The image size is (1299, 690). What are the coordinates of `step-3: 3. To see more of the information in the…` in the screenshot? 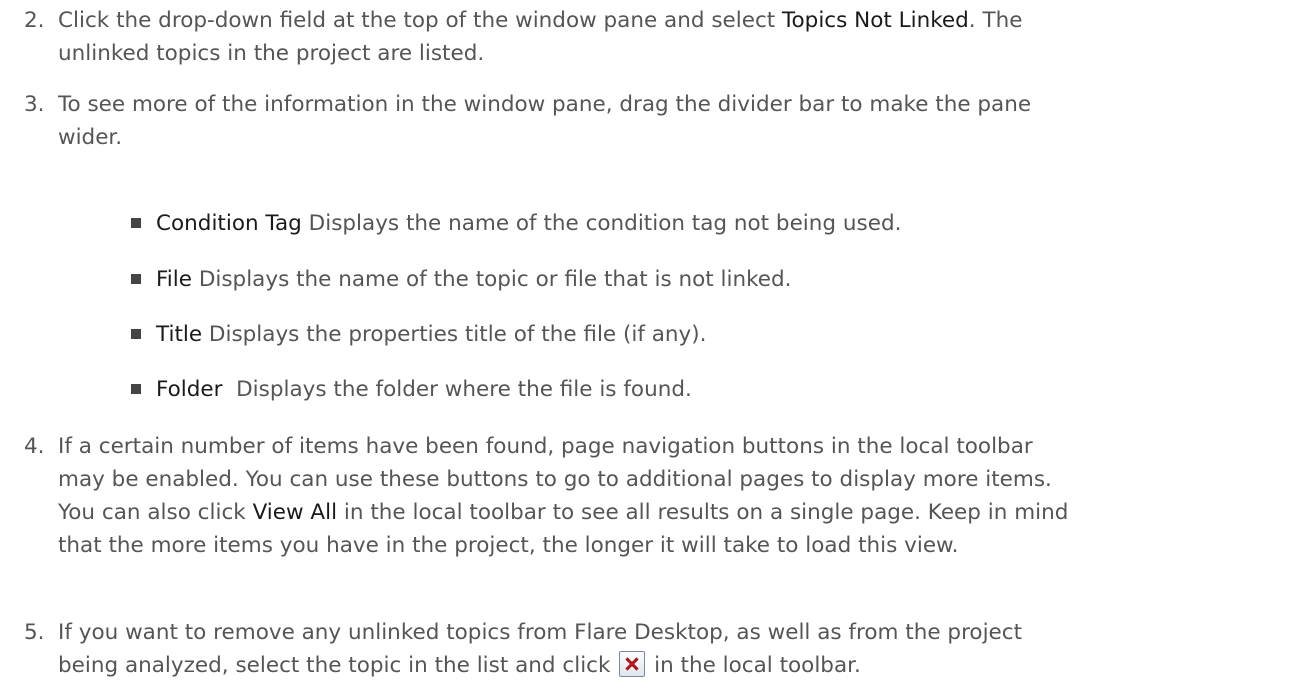 It's located at (654, 121).